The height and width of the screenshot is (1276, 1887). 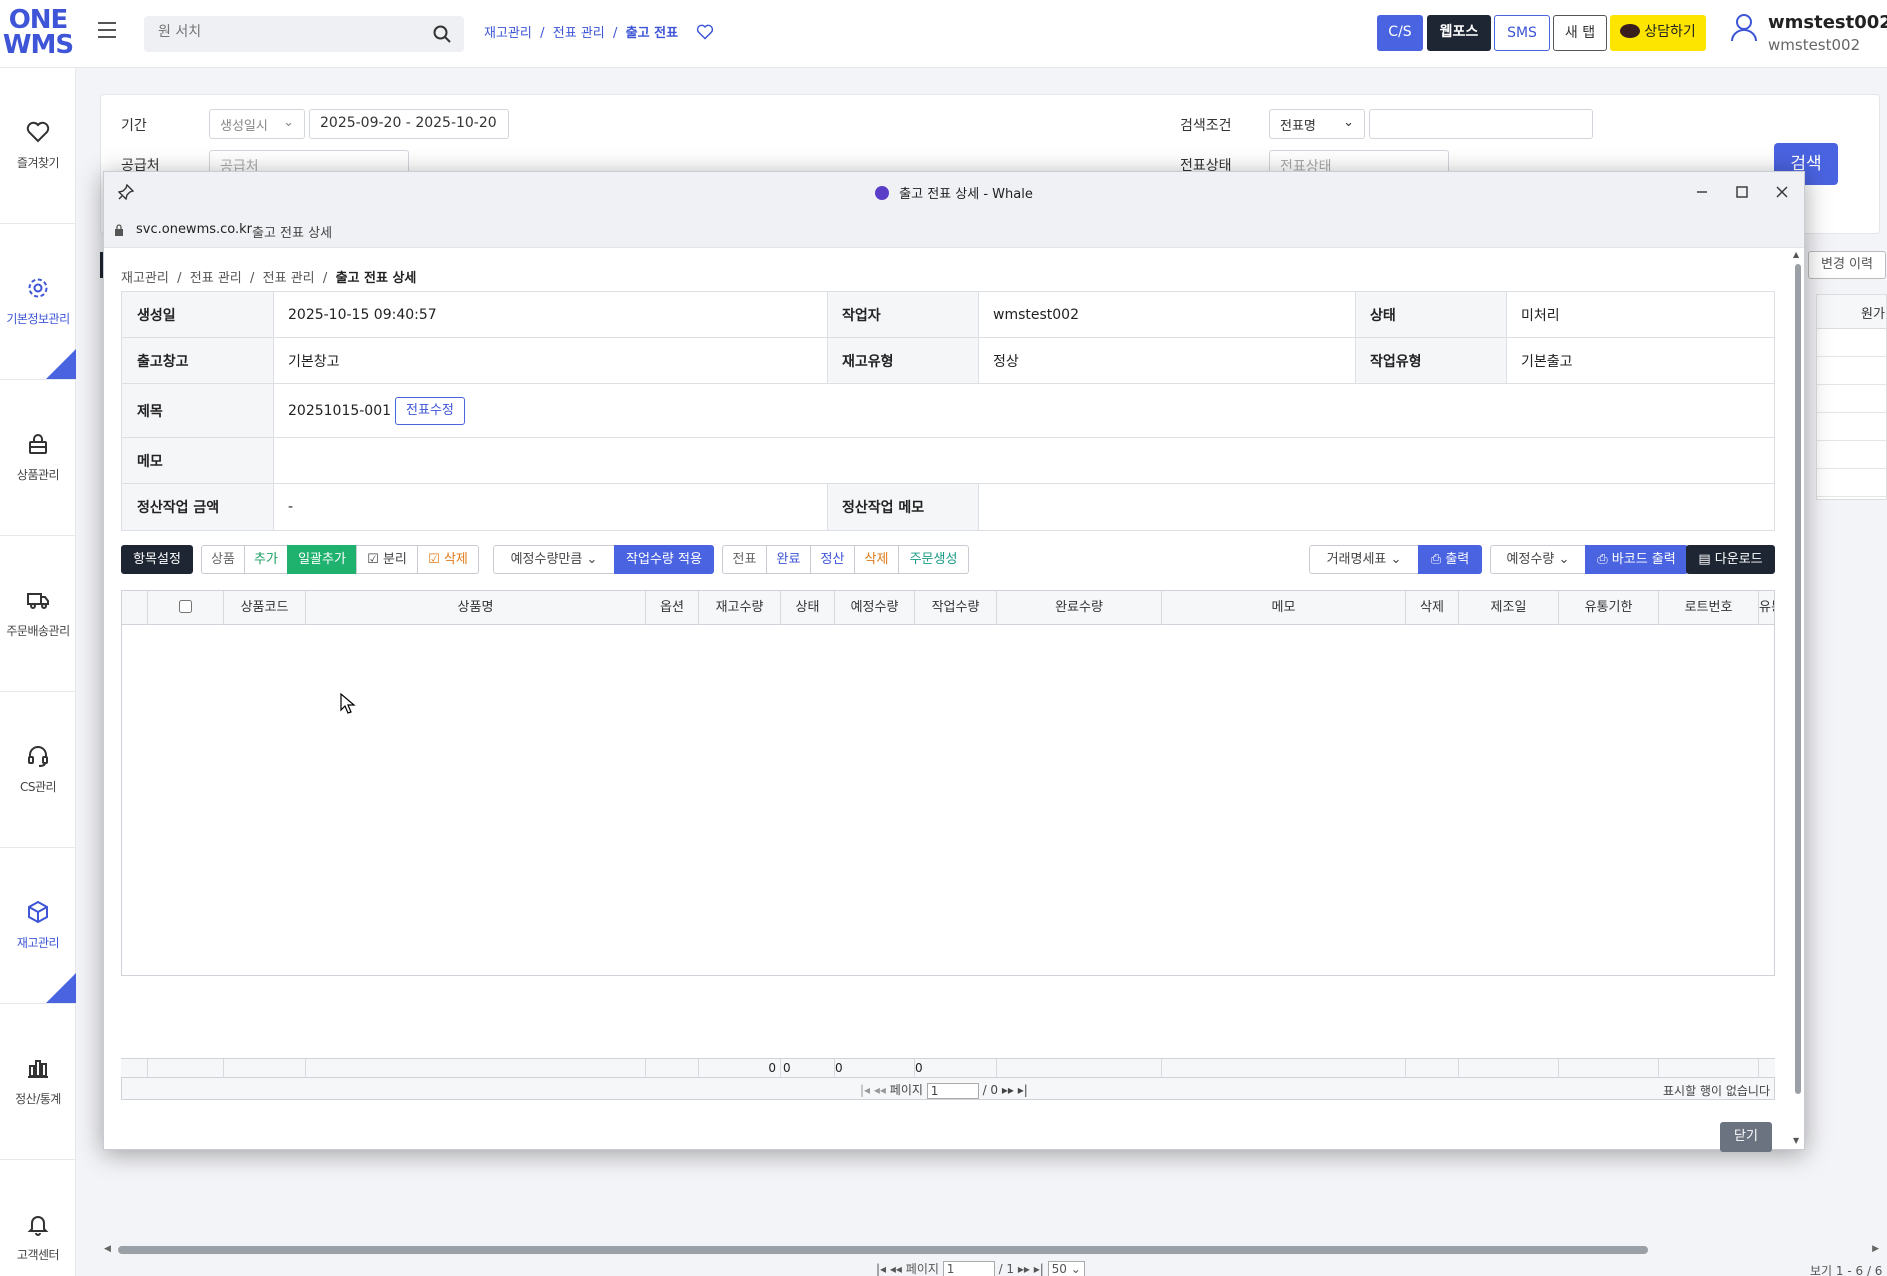 I want to click on print-button: ⎙ 출력, so click(x=1450, y=559).